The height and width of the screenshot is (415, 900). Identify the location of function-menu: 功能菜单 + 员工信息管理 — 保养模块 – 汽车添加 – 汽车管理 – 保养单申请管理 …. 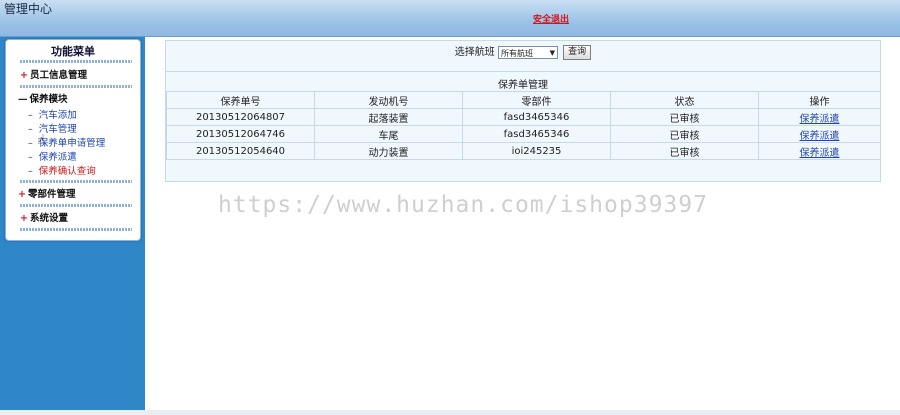
(73, 140).